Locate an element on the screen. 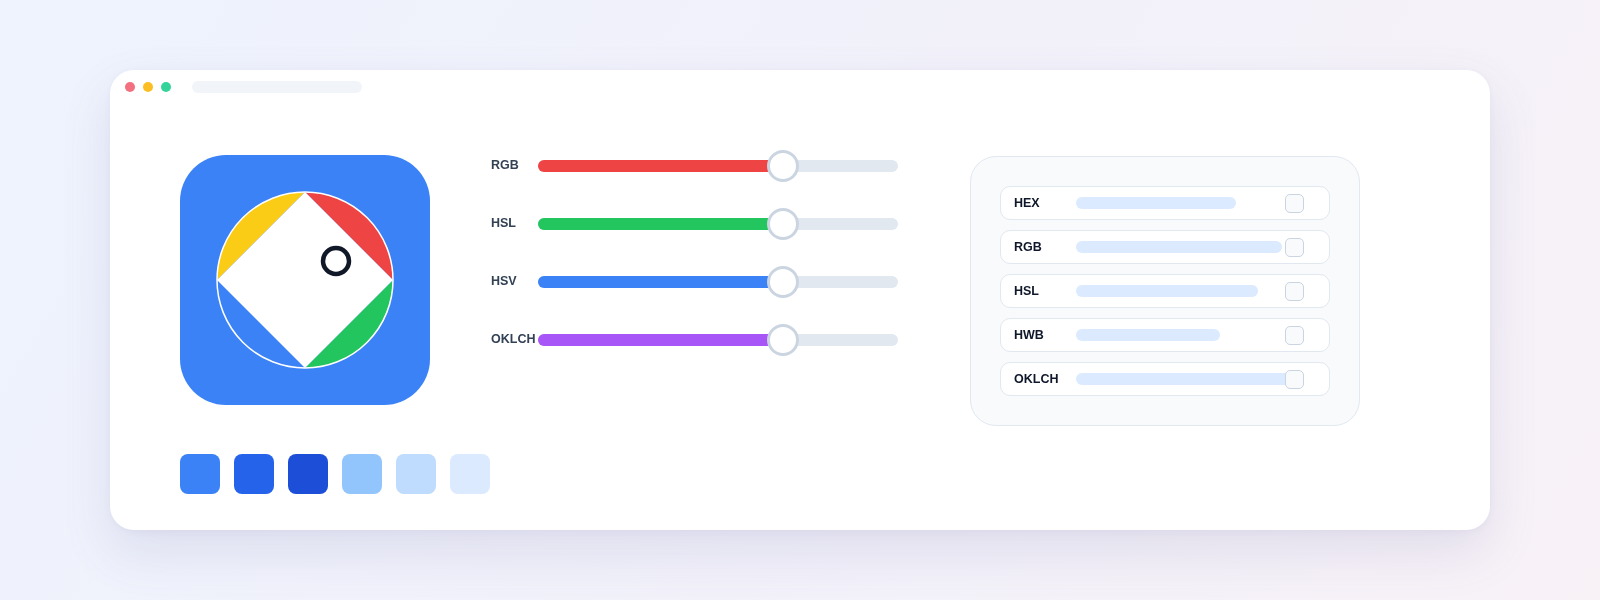 Image resolution: width=1600 pixels, height=600 pixels. format-label: HSL is located at coordinates (1027, 291).